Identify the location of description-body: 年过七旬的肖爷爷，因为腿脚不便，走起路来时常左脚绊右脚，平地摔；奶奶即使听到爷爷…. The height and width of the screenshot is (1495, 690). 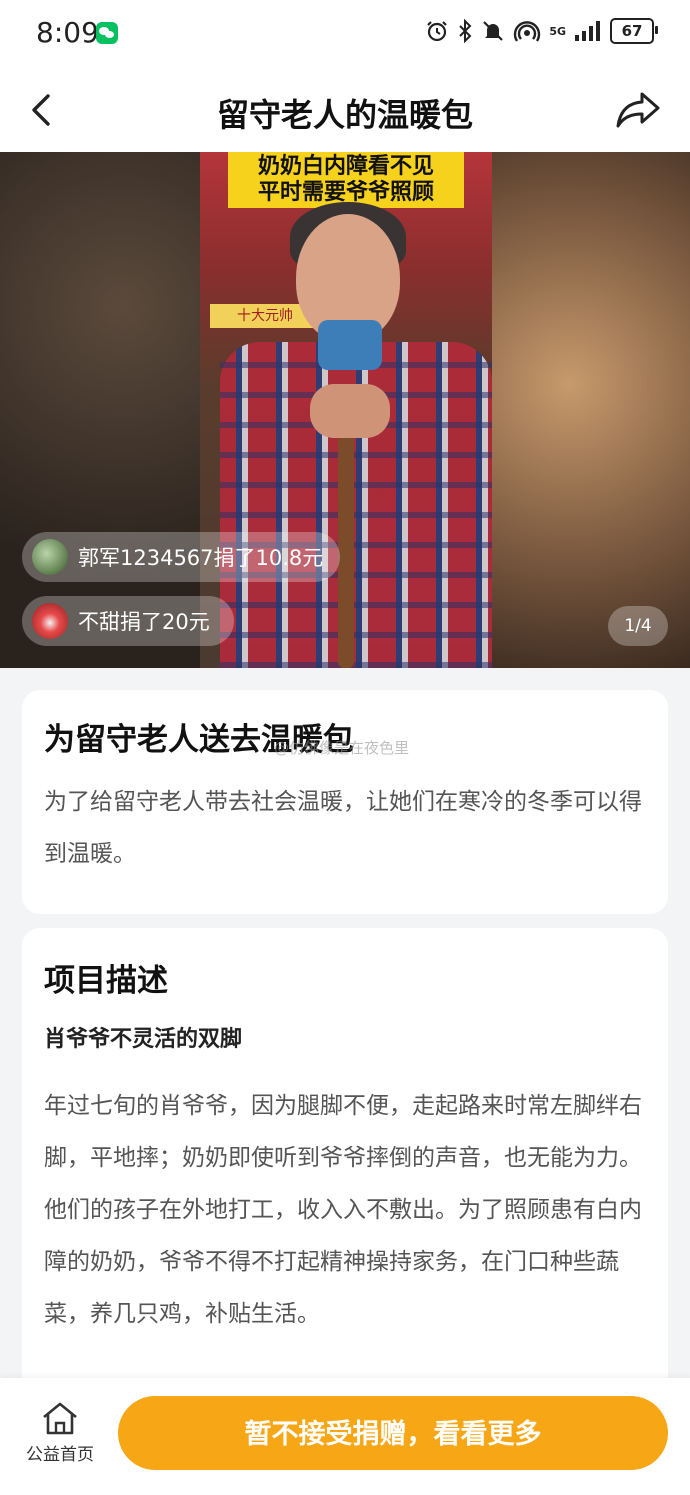
(343, 1210).